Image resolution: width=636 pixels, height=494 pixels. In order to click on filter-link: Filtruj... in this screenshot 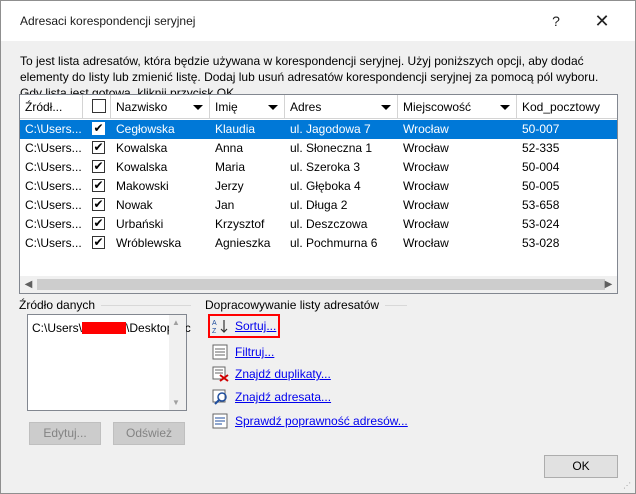, I will do `click(252, 353)`.